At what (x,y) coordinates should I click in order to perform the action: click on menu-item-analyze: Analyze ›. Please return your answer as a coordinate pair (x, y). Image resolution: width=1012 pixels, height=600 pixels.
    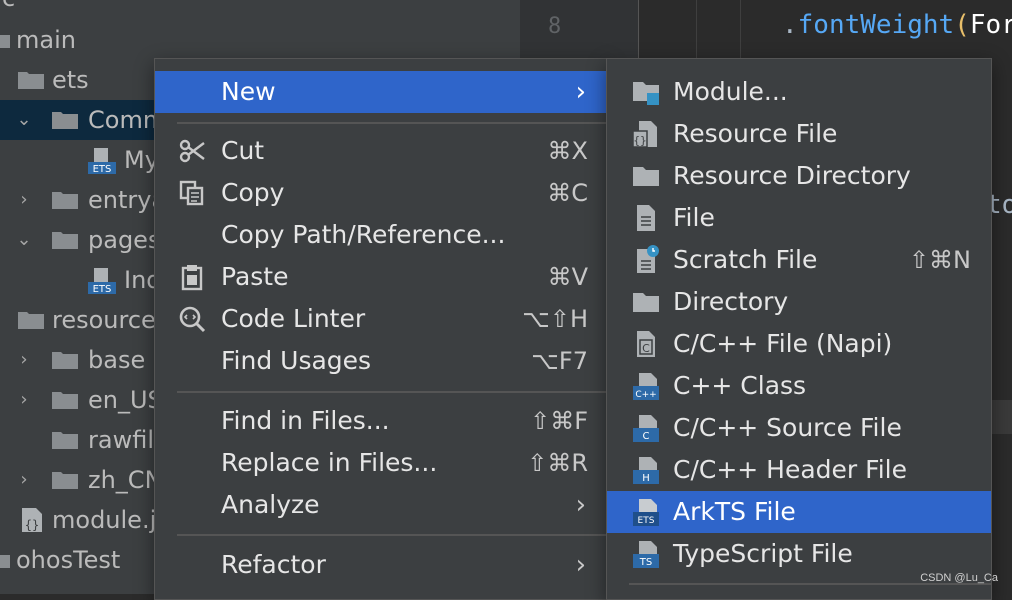
    Looking at the image, I should click on (381, 505).